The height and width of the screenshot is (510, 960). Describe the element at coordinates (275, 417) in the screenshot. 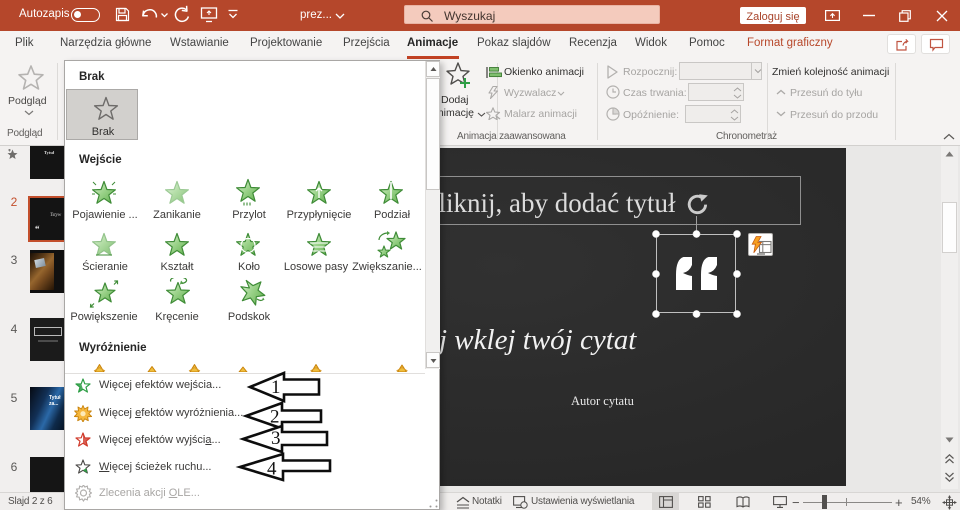

I see `svg-text: 2` at that location.